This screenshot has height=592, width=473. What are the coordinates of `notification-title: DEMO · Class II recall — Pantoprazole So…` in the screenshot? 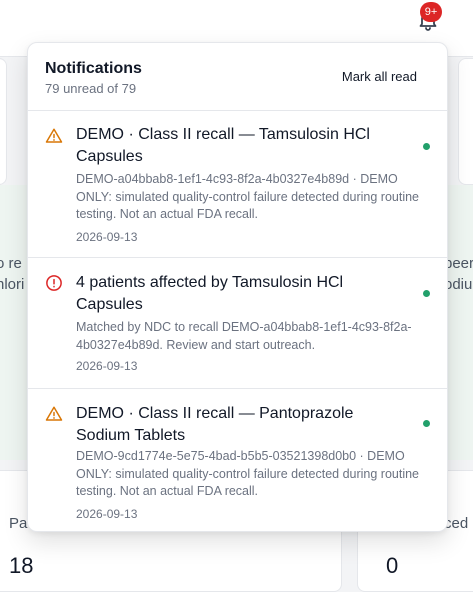 It's located at (215, 424).